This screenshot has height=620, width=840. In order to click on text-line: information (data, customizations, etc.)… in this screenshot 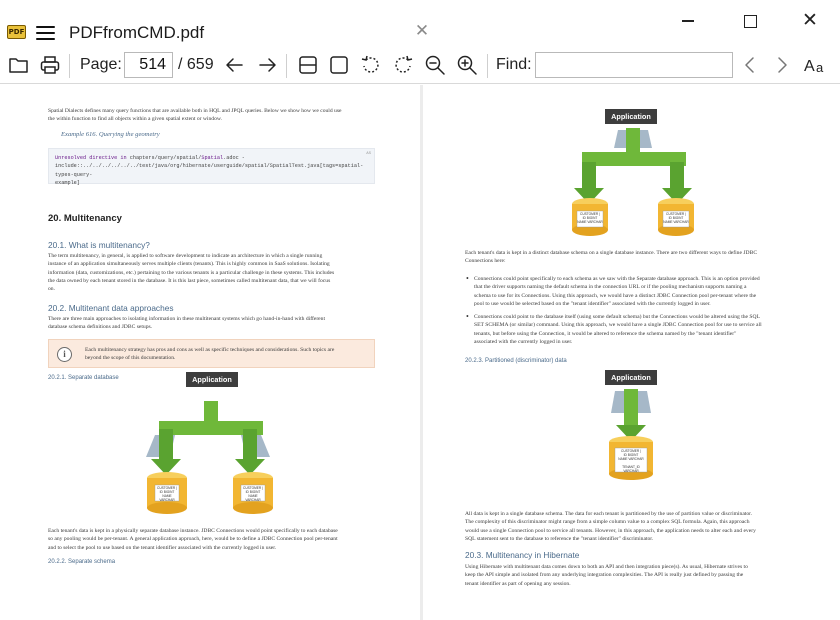, I will do `click(191, 272)`.